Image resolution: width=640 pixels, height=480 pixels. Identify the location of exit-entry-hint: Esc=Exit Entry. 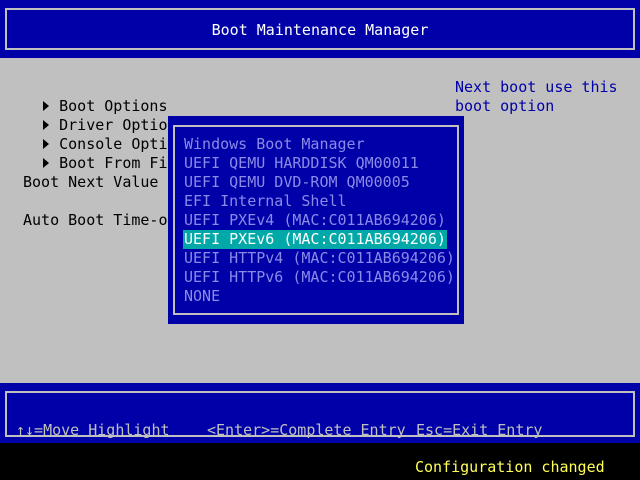
(479, 430).